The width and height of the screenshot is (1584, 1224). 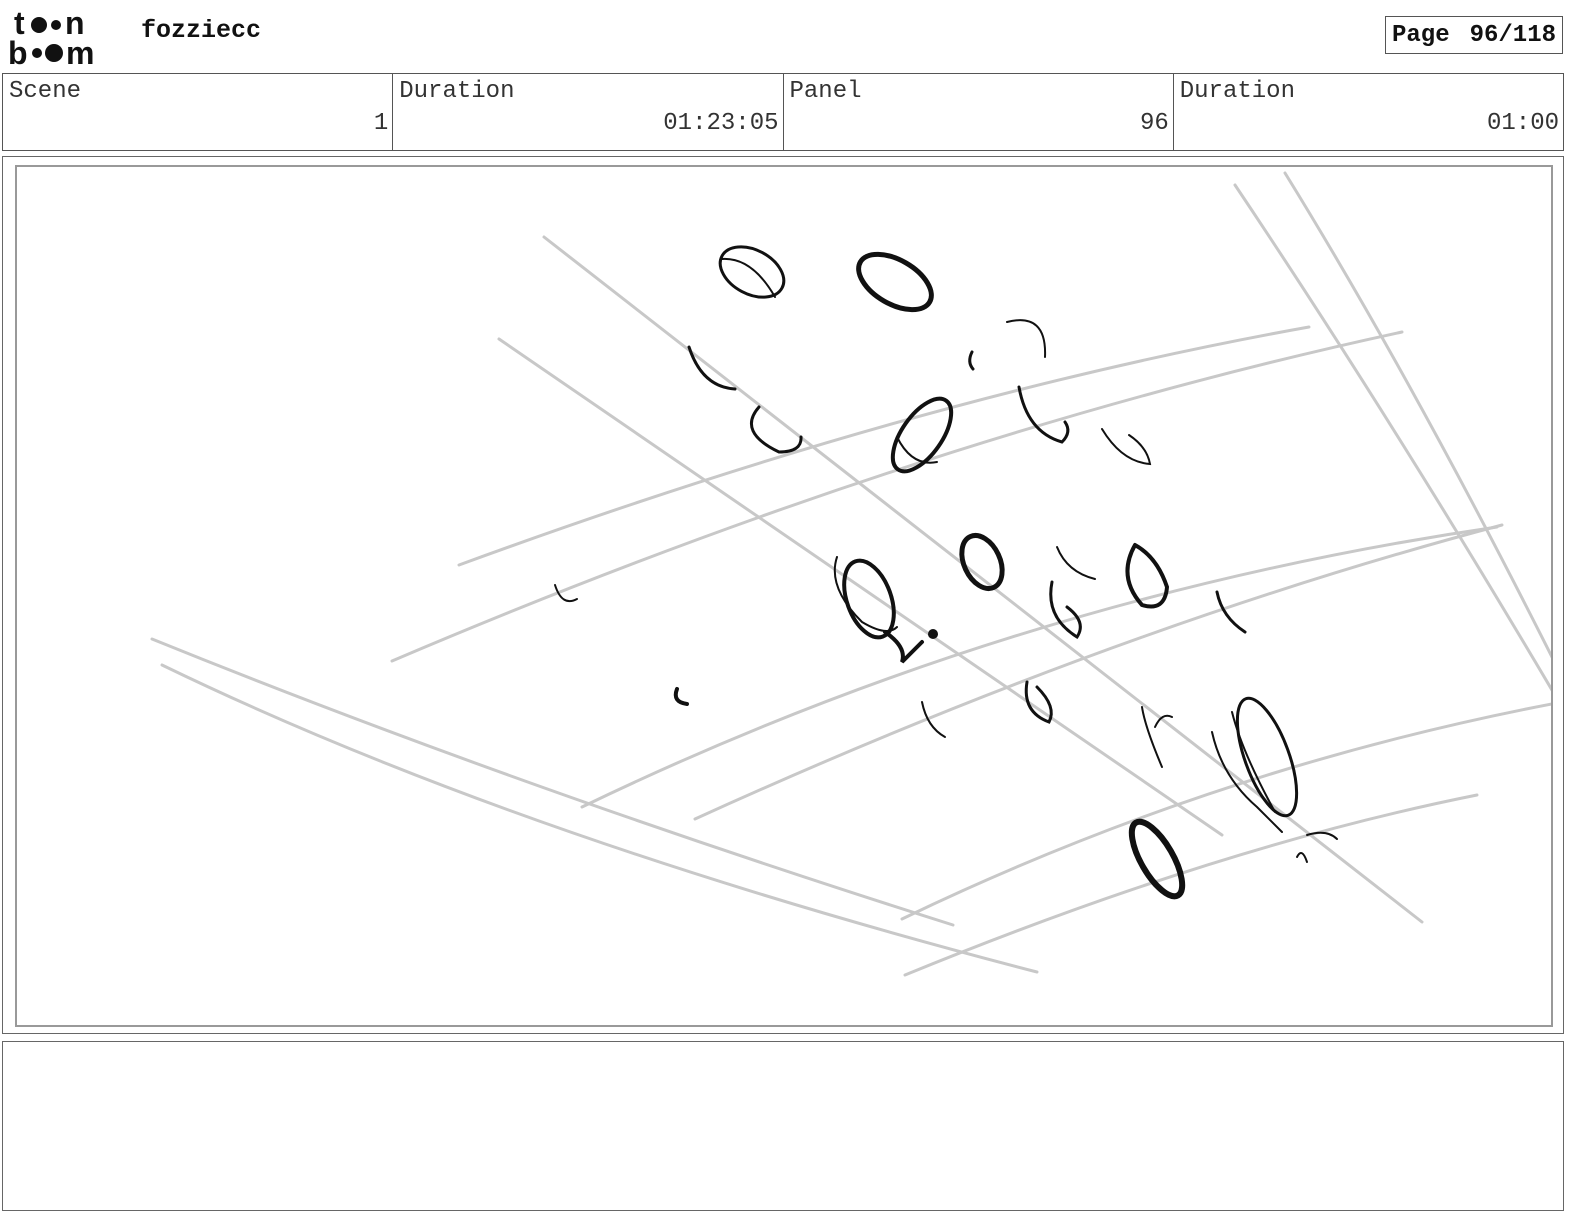 What do you see at coordinates (18, 50) in the screenshot?
I see `svg-text: b` at bounding box center [18, 50].